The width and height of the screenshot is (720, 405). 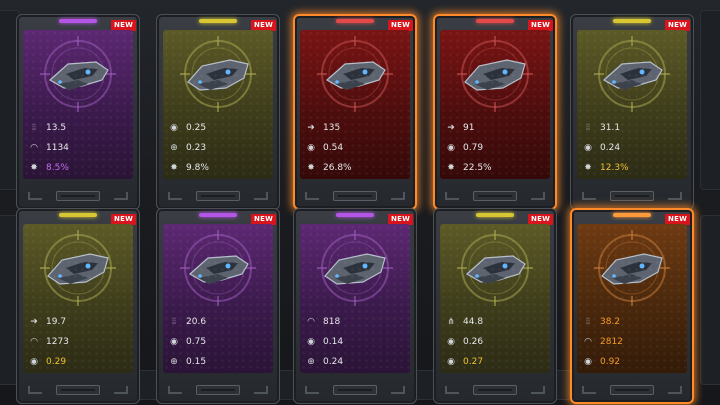 I want to click on ship-card: NEW➜91◉0.79✸22.5%♥治疗, so click(x=495, y=112).